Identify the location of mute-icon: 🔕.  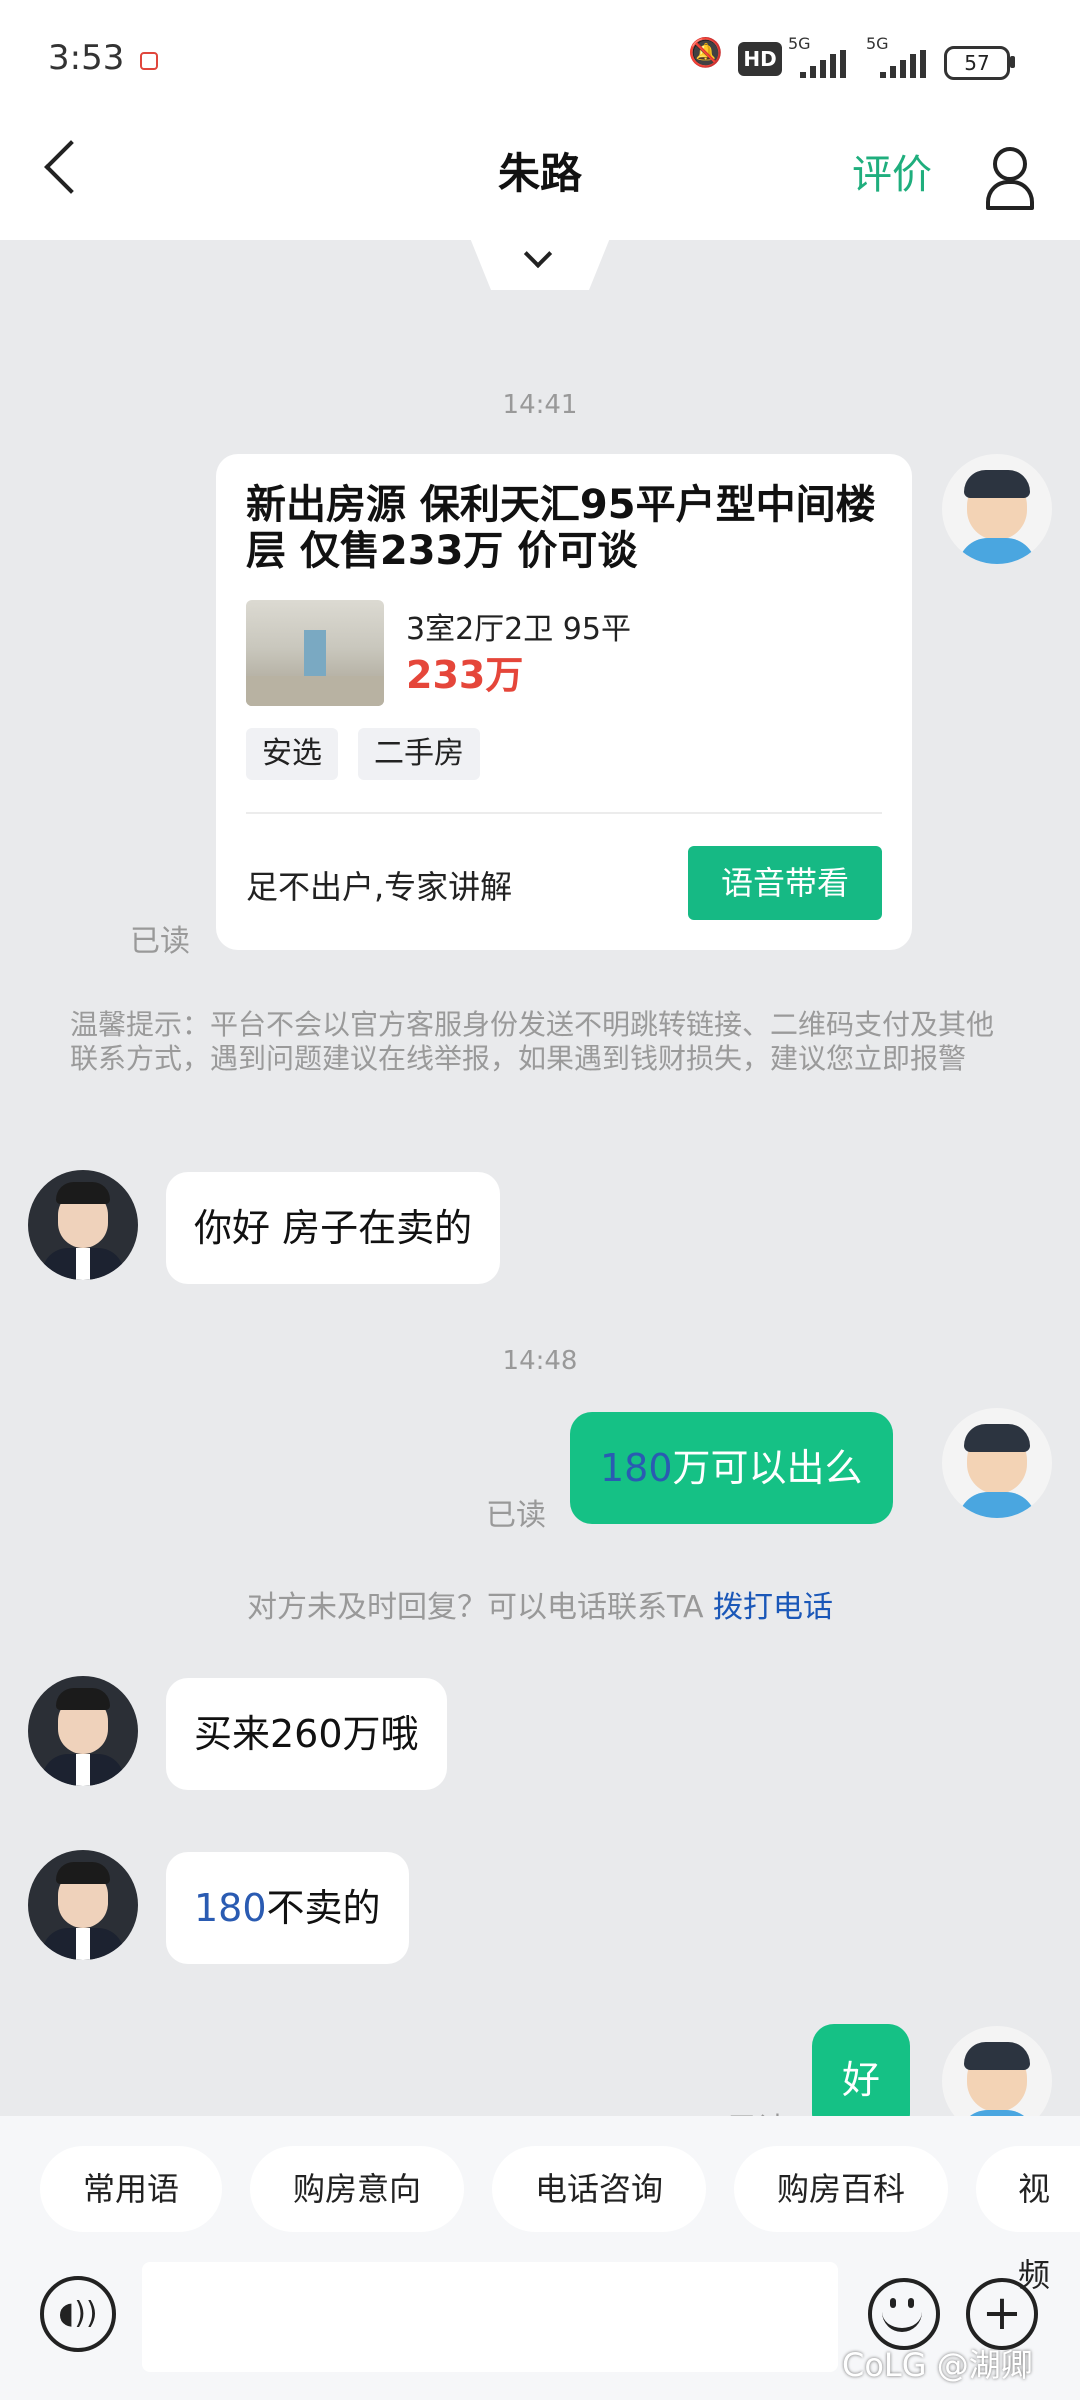
(705, 52).